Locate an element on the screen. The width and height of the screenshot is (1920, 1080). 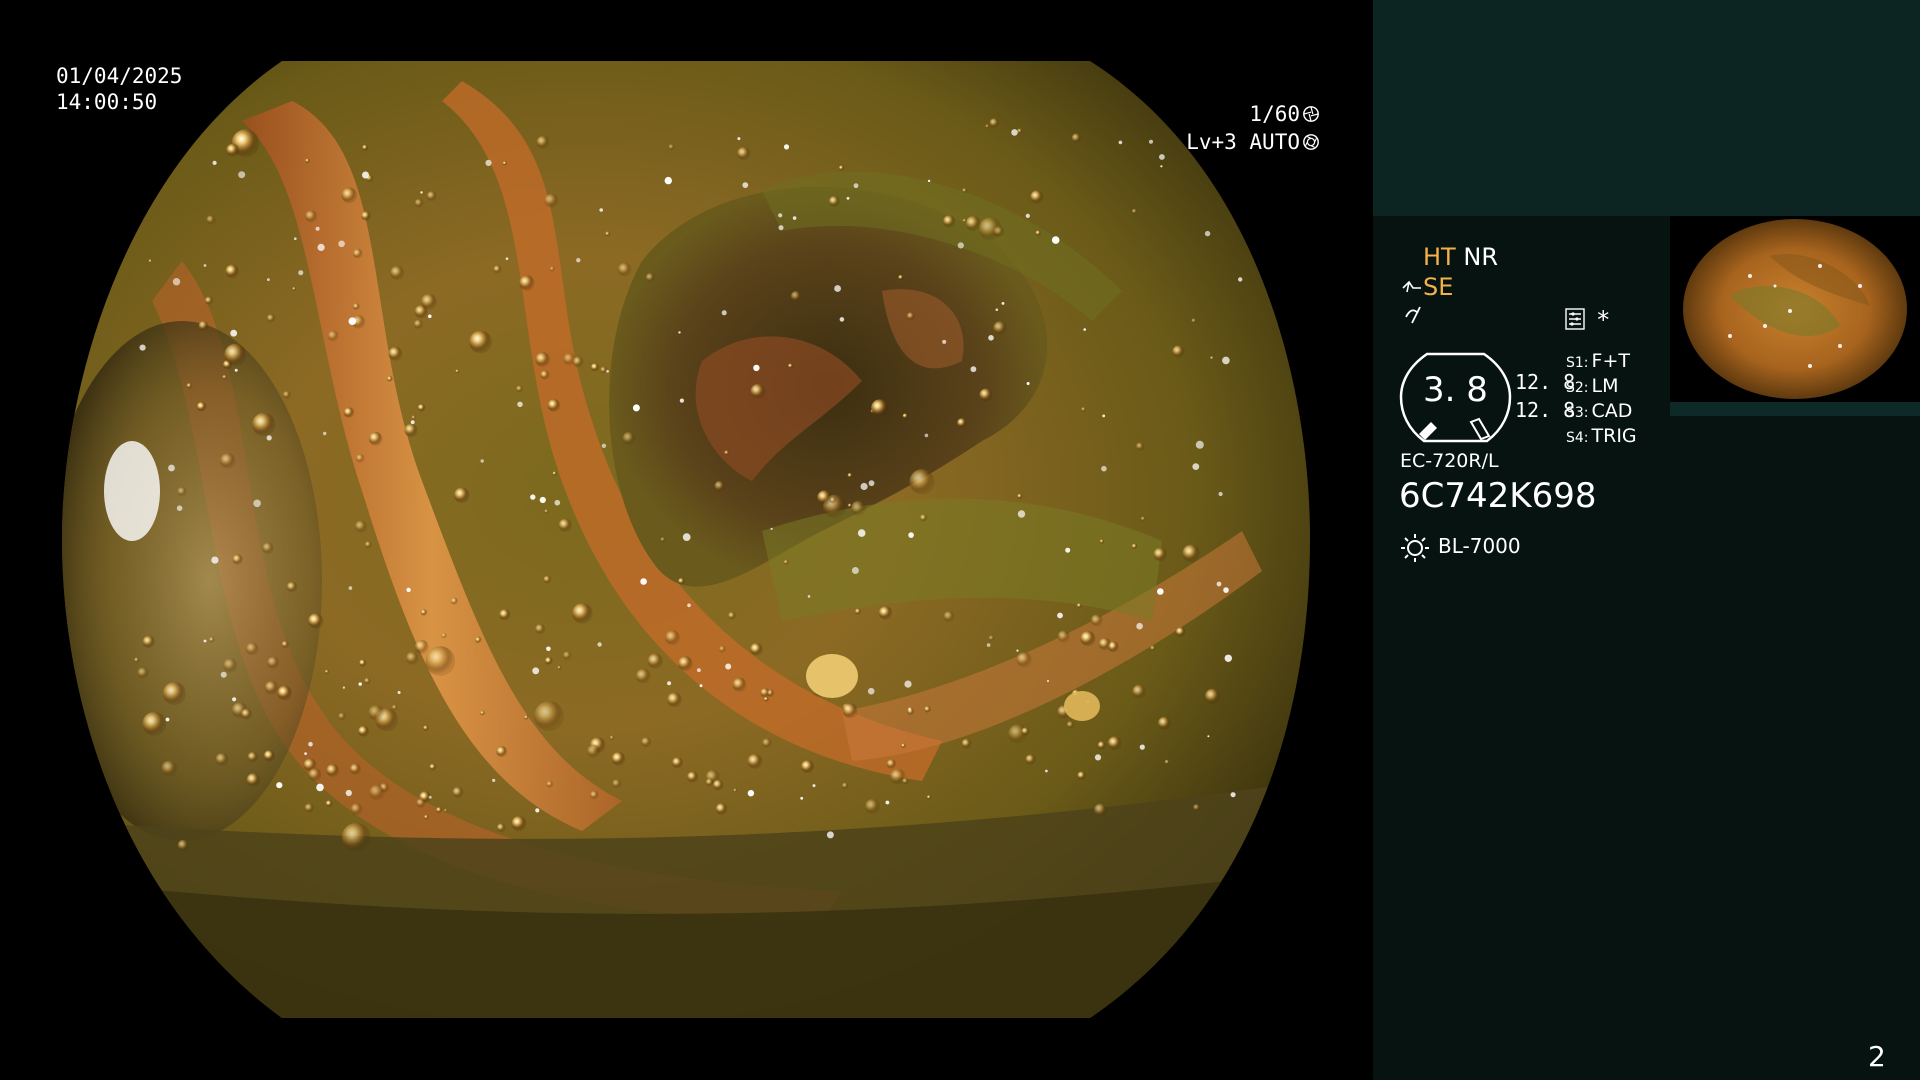
switch-s2: S2: LM is located at coordinates (1592, 387).